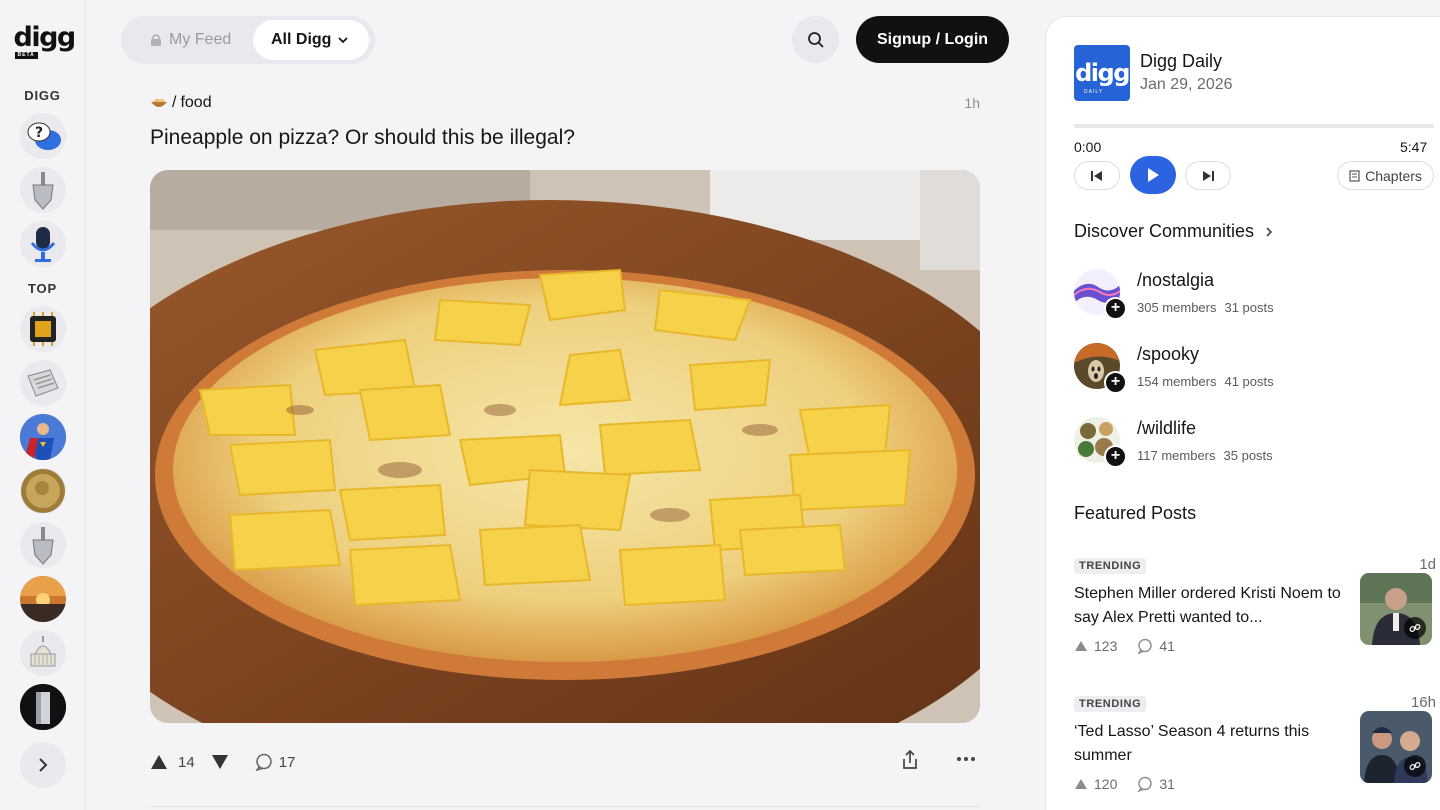 The width and height of the screenshot is (1440, 810). Describe the element at coordinates (287, 762) in the screenshot. I see `comment-count: 17` at that location.